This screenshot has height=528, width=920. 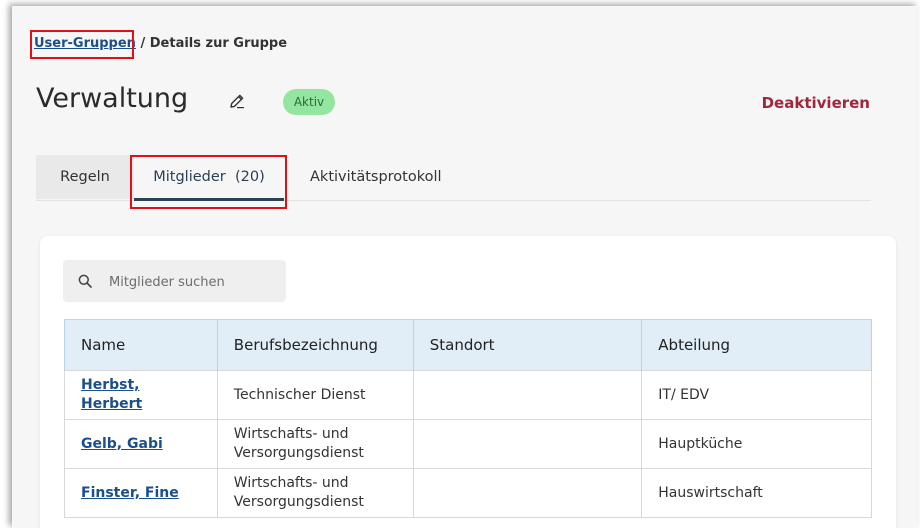 What do you see at coordinates (111, 394) in the screenshot?
I see `member-name-link: Herbst, Herbert` at bounding box center [111, 394].